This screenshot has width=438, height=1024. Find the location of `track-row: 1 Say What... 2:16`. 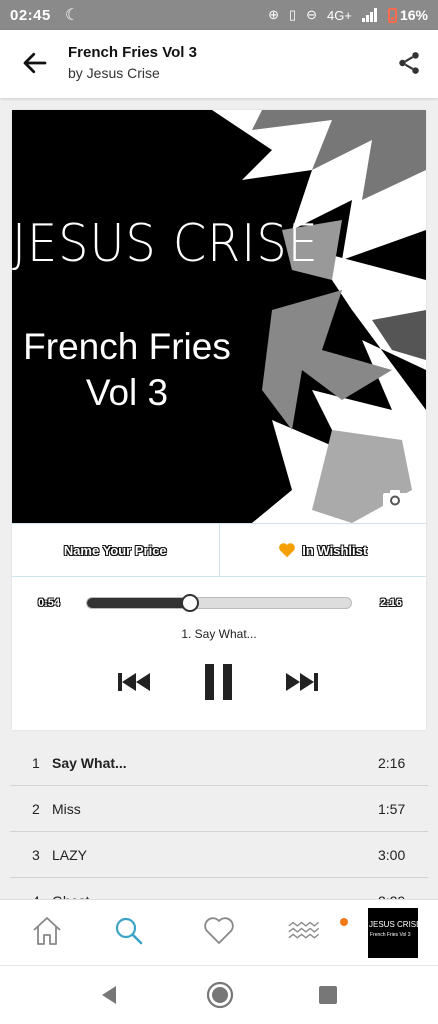

track-row: 1 Say What... 2:16 is located at coordinates (219, 763).